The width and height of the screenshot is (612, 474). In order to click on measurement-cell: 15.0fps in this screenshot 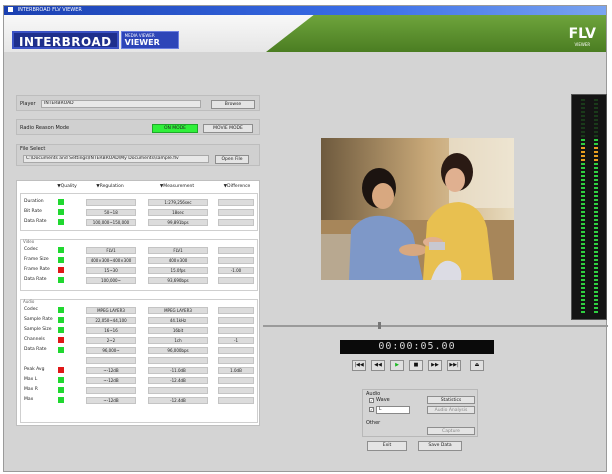, I will do `click(178, 270)`.